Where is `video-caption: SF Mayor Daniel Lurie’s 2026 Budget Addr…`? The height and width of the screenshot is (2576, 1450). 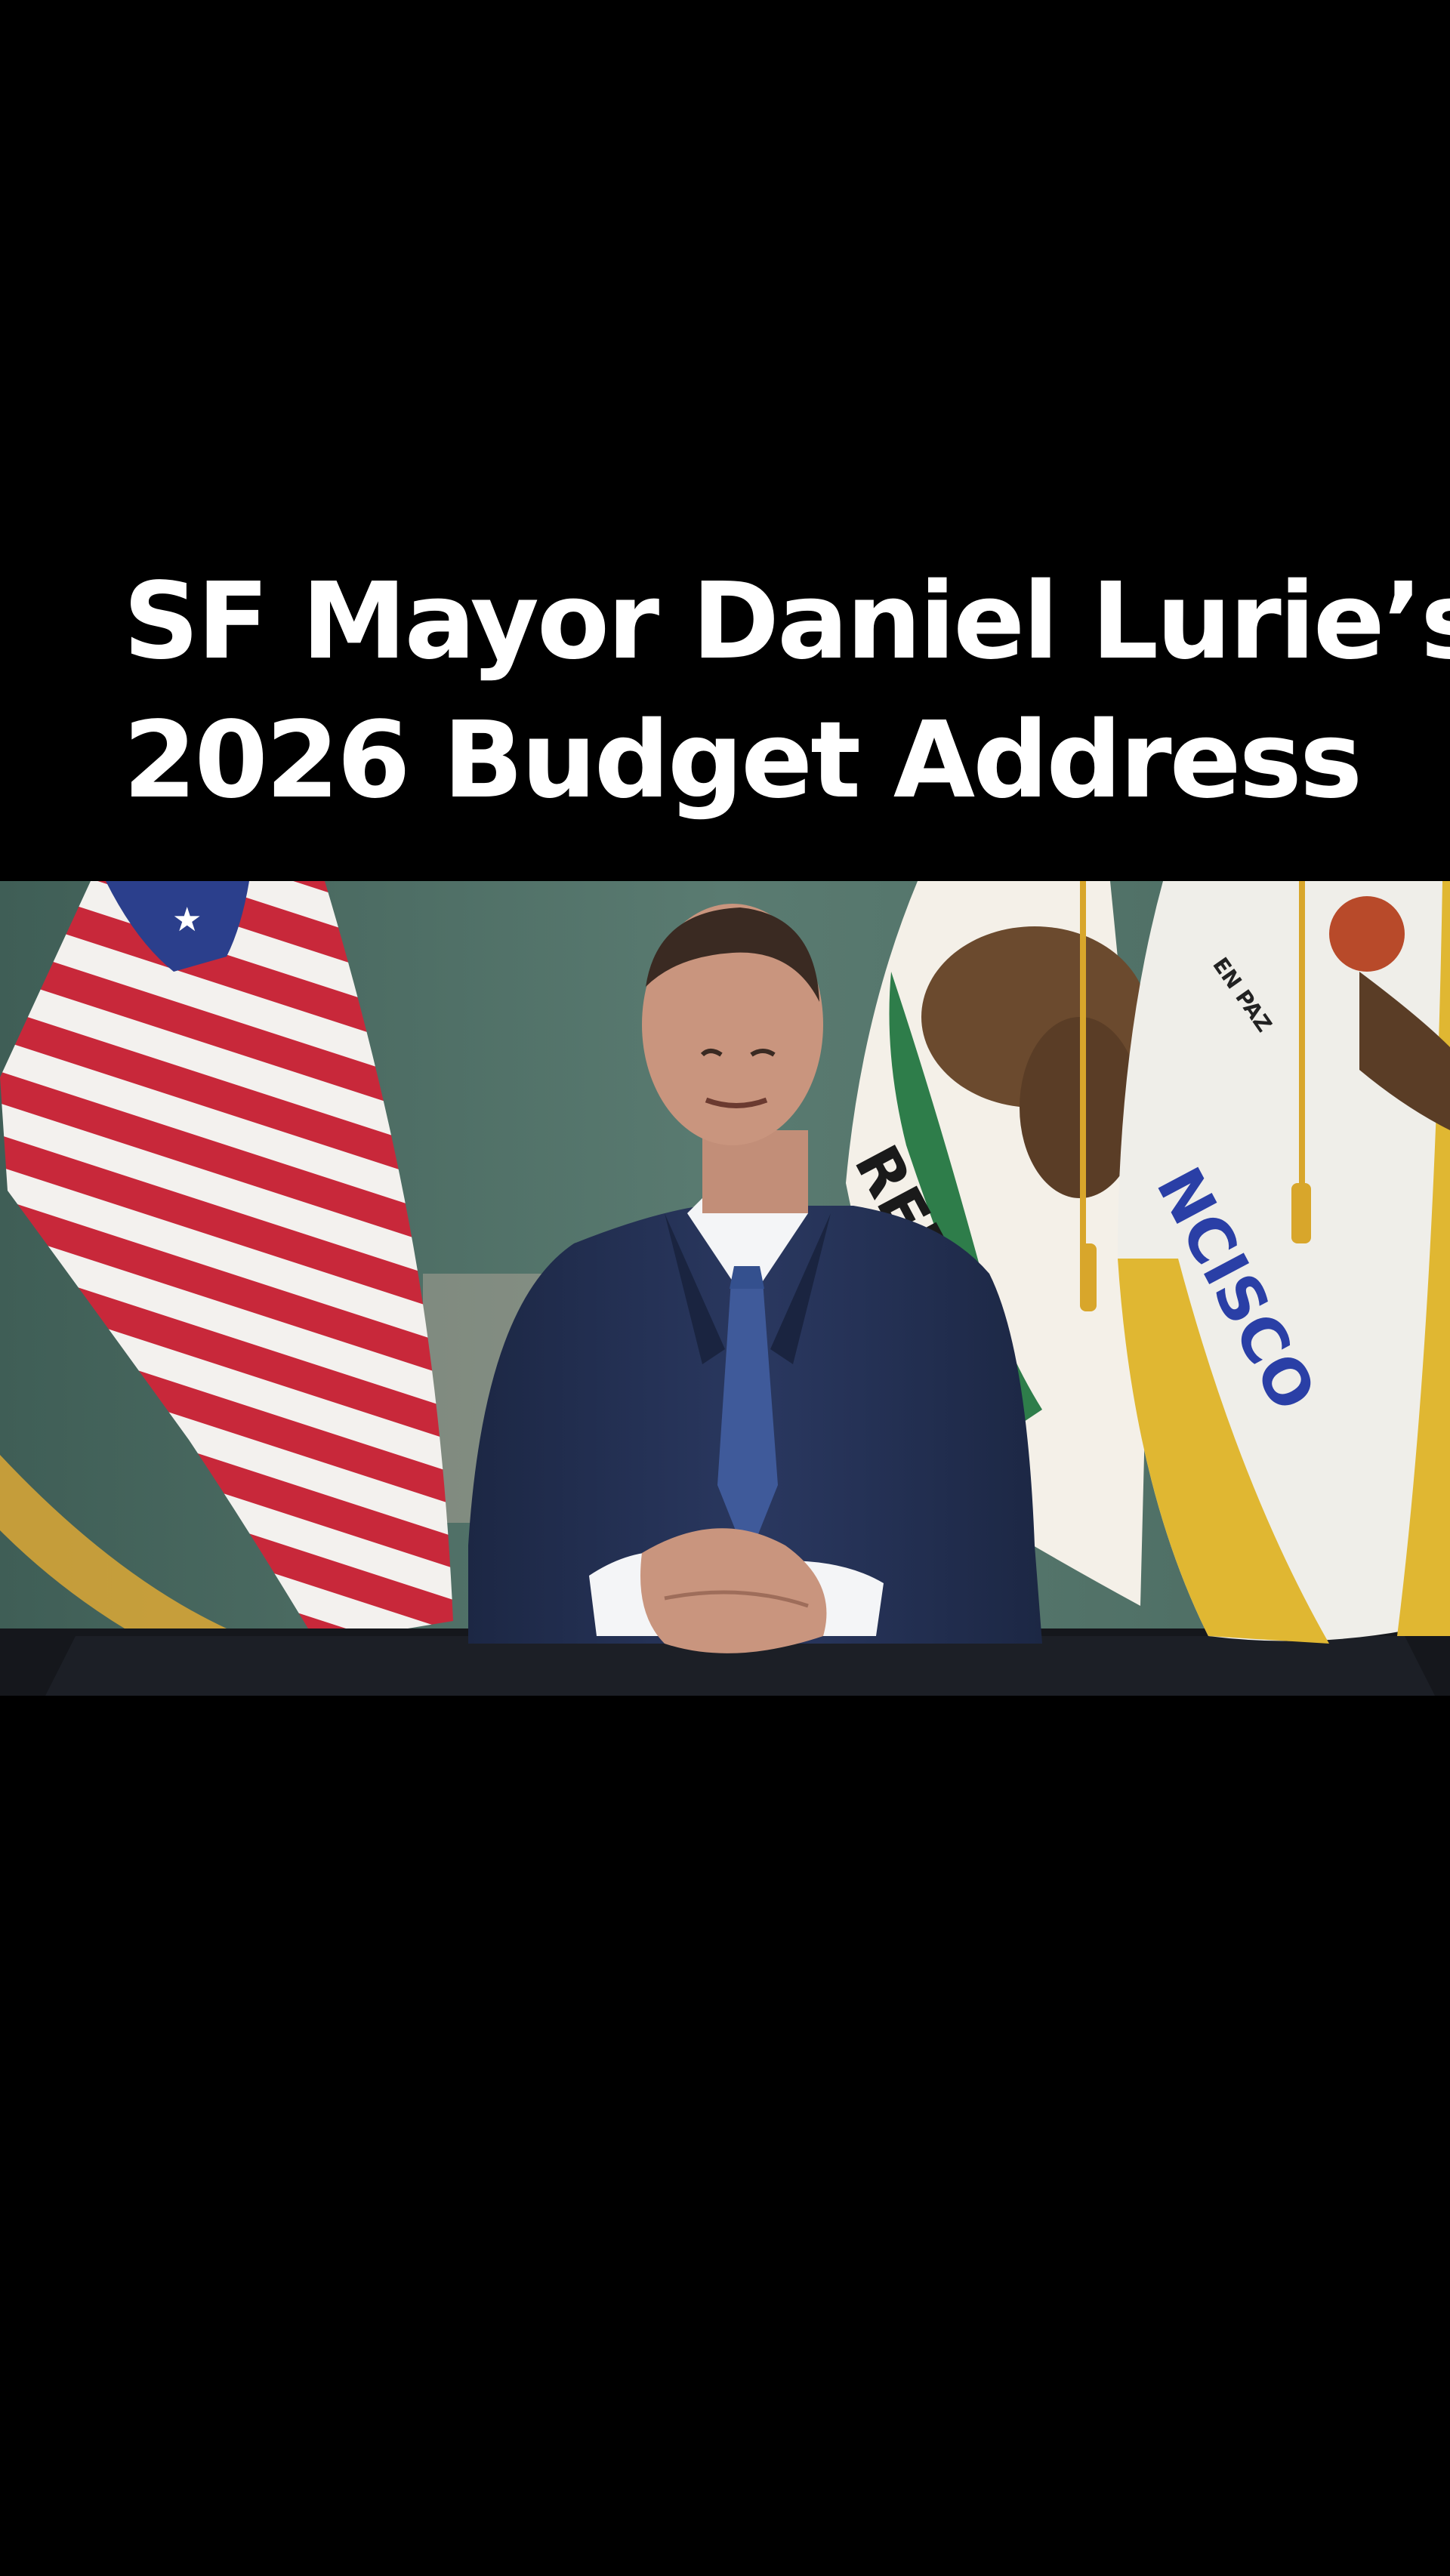
video-caption: SF Mayor Daniel Lurie’s 2026 Budget Addr… is located at coordinates (787, 691).